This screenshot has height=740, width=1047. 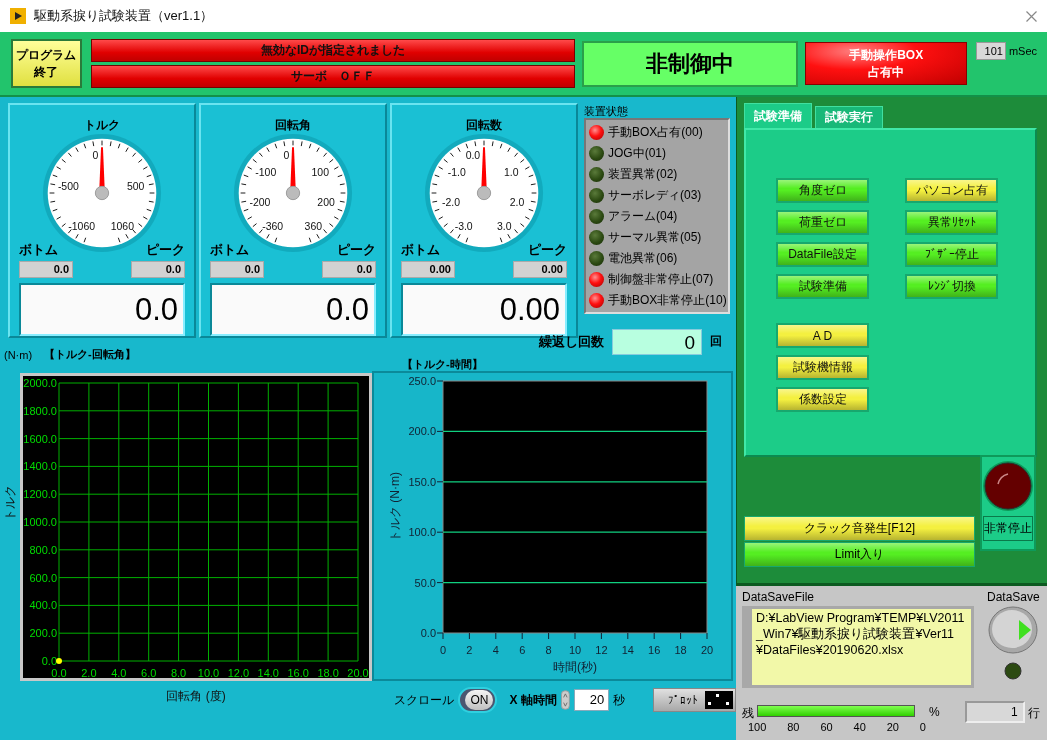 I want to click on bottom-value: 0.0, so click(x=237, y=269).